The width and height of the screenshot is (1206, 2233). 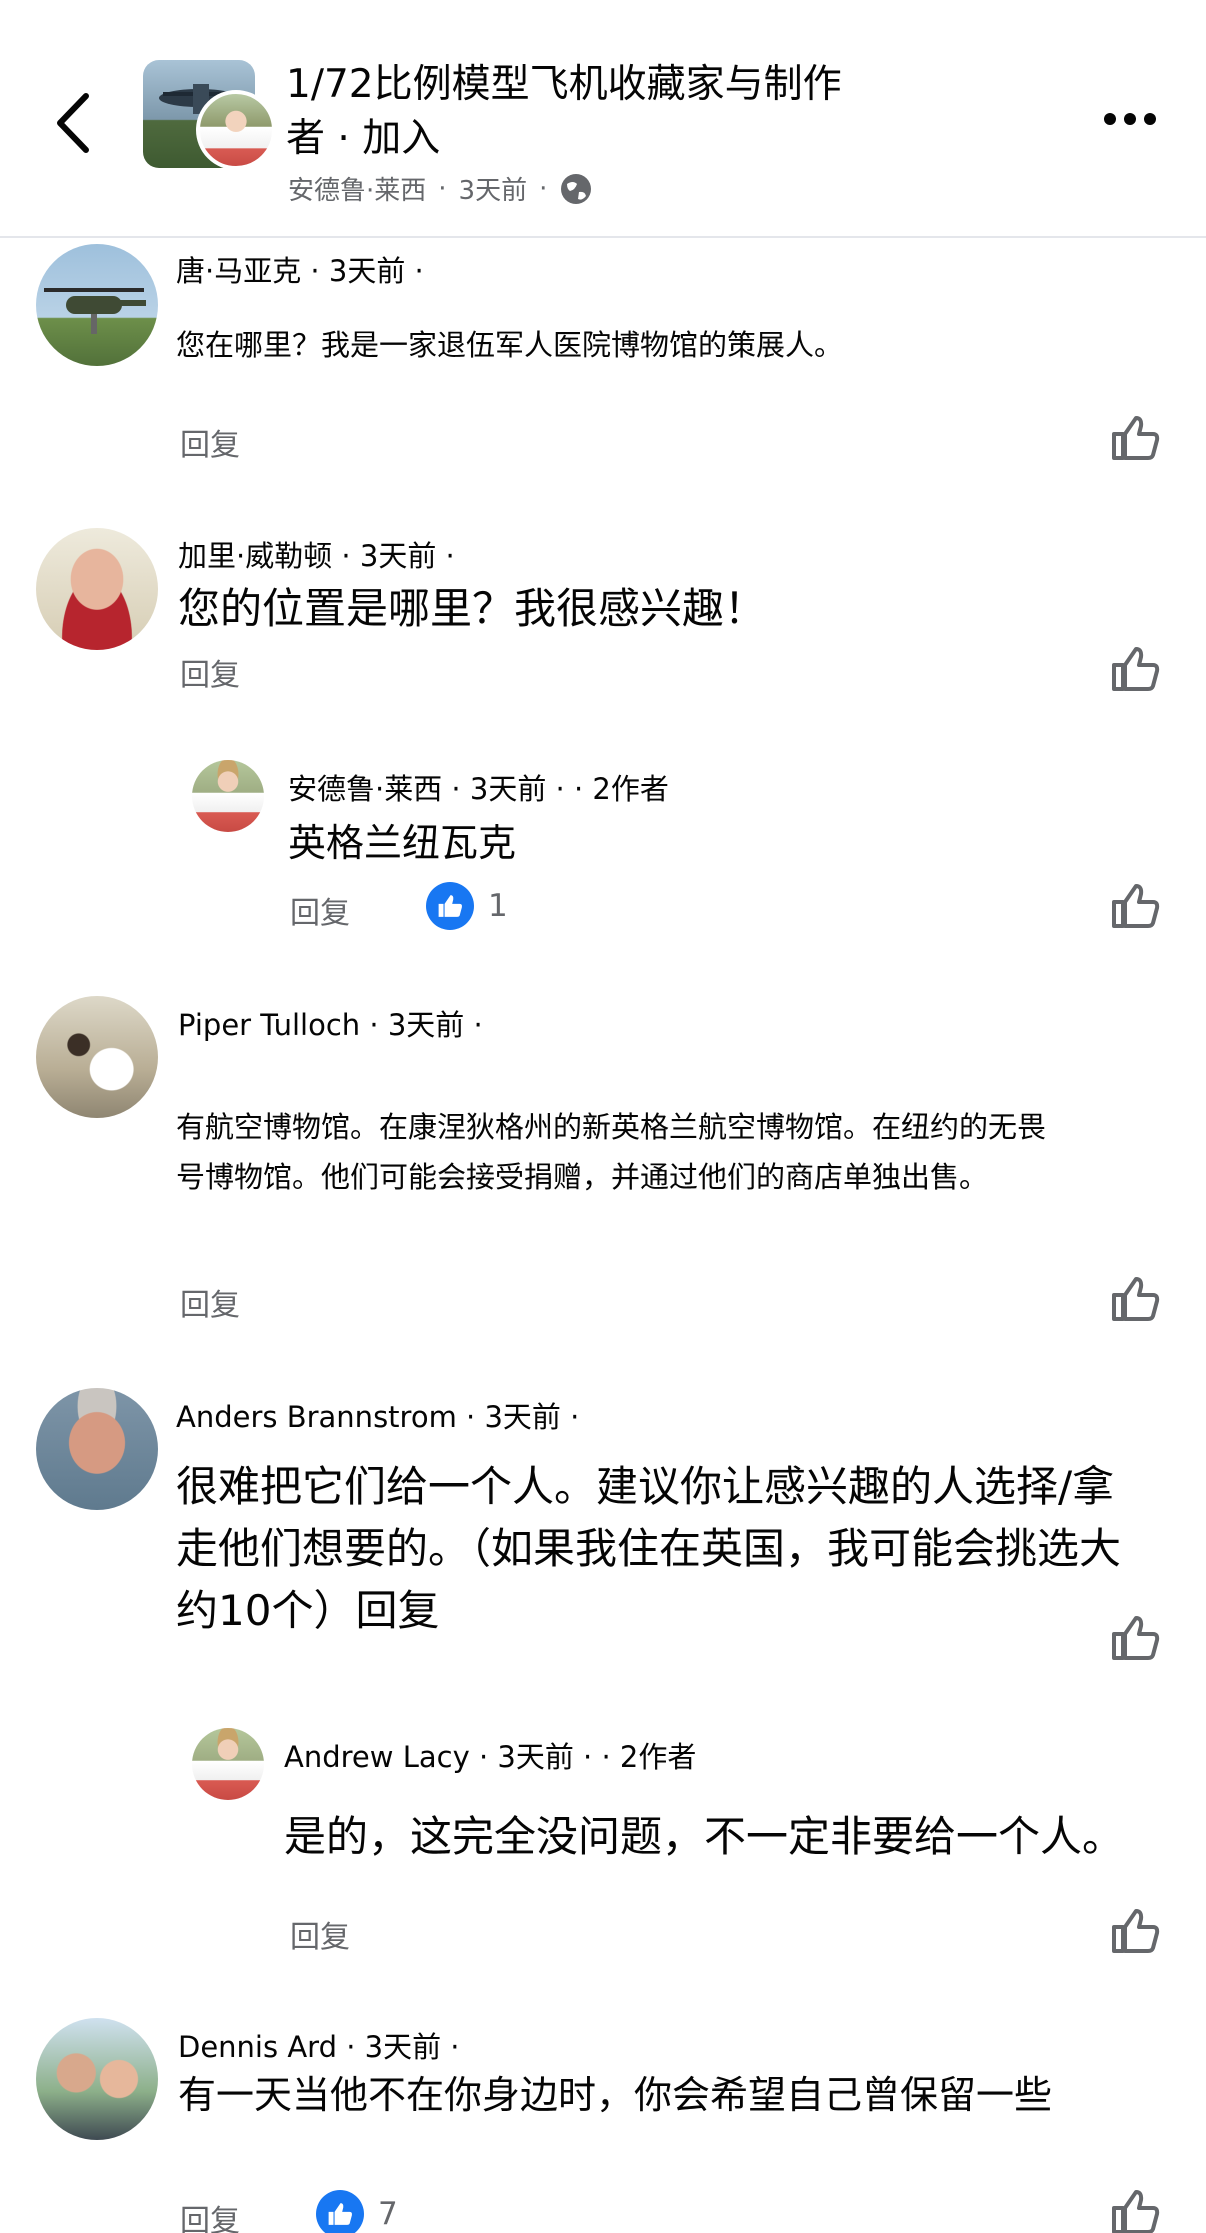 What do you see at coordinates (402, 843) in the screenshot?
I see `comment-text: 英格兰纽瓦克` at bounding box center [402, 843].